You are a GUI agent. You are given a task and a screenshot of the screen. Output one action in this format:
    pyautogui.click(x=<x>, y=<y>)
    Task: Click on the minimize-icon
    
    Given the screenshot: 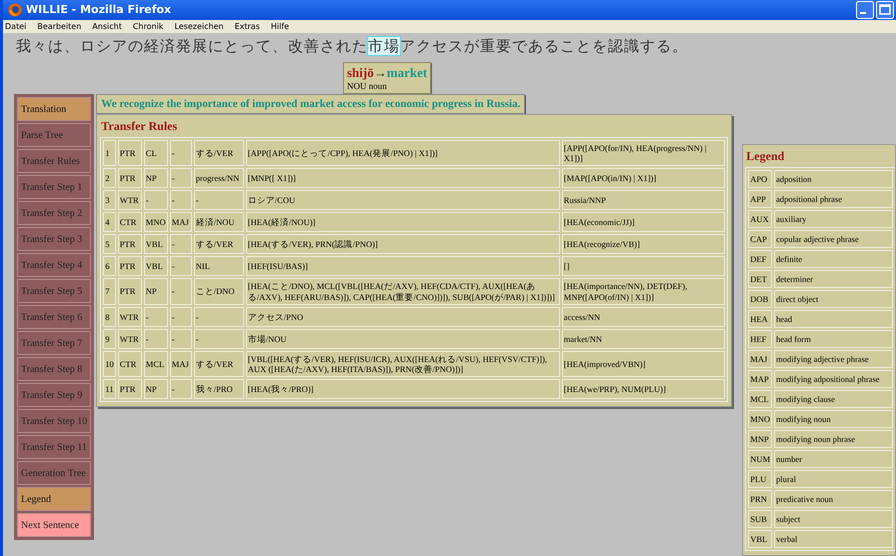 What is the action you would take?
    pyautogui.click(x=865, y=9)
    